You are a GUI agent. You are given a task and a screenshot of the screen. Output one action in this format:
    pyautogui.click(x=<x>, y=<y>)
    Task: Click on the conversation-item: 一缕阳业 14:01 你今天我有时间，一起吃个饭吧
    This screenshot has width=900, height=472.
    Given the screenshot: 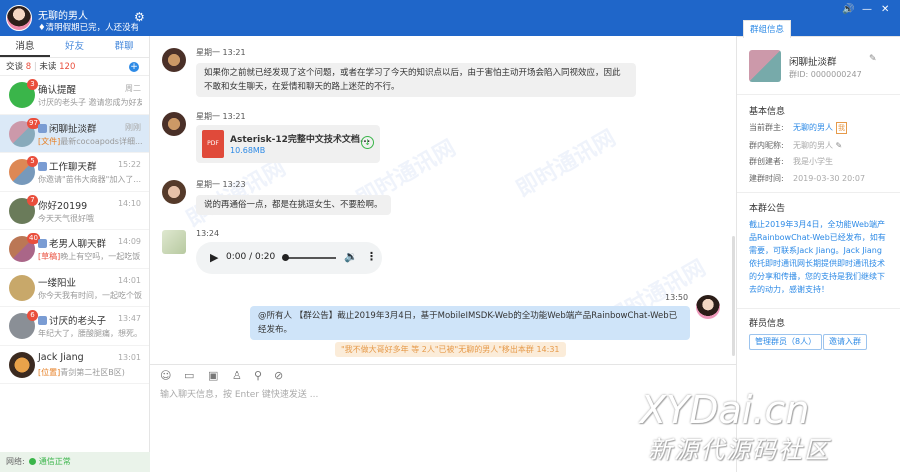 What is the action you would take?
    pyautogui.click(x=74, y=288)
    